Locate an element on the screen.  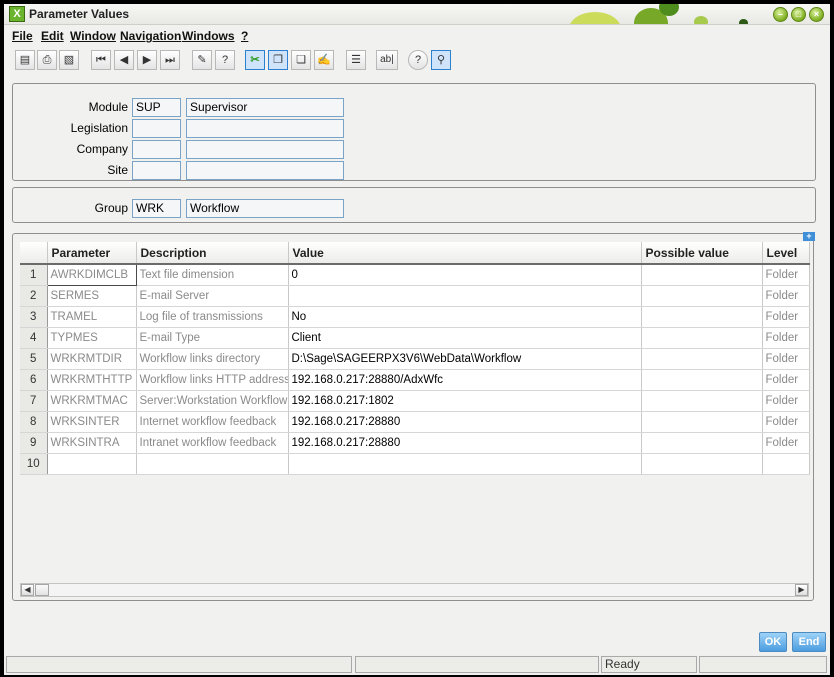
group-code-field: WRK is located at coordinates (156, 208).